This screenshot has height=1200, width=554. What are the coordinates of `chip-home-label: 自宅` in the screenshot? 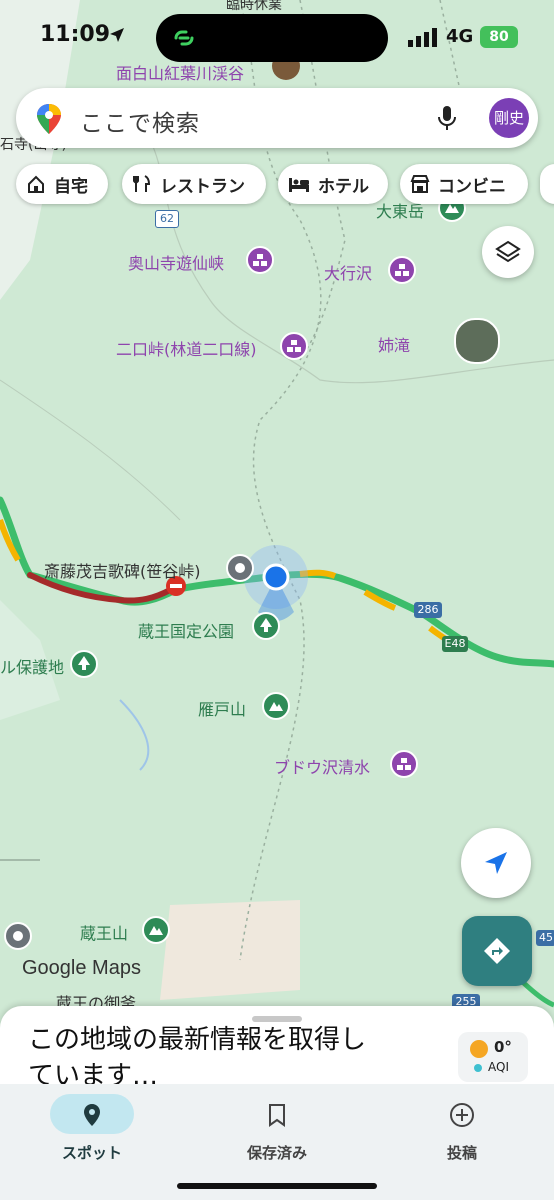 It's located at (71, 186).